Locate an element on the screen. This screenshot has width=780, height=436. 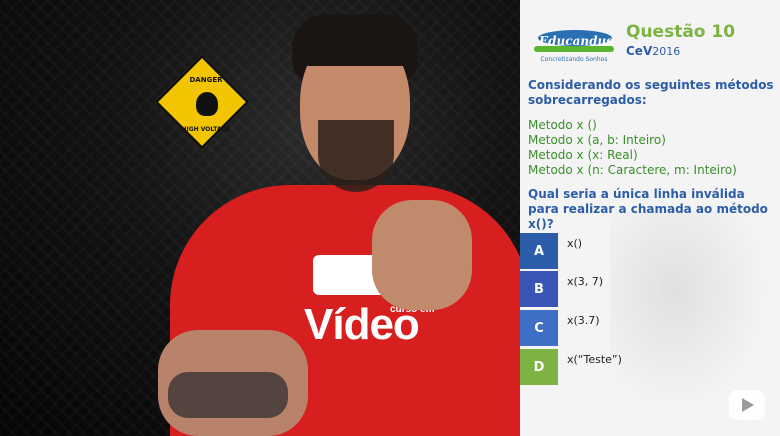
exam-name: CeV is located at coordinates (639, 51).